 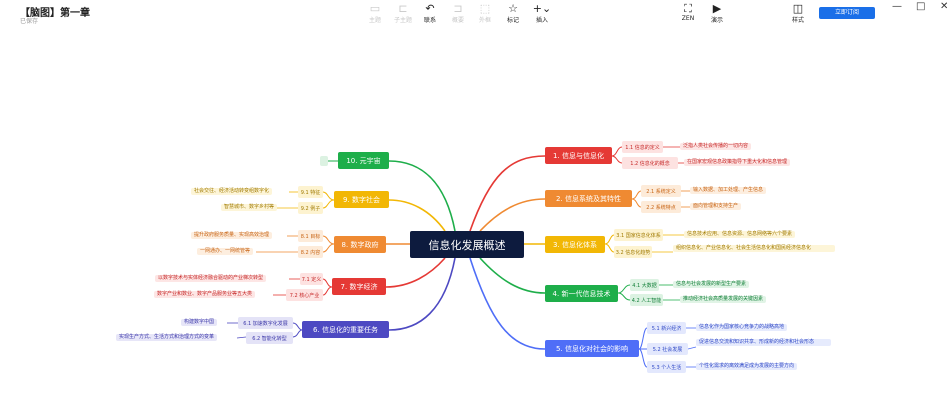 What do you see at coordinates (269, 338) in the screenshot?
I see `branch-6-2: 6.2 智能化转型` at bounding box center [269, 338].